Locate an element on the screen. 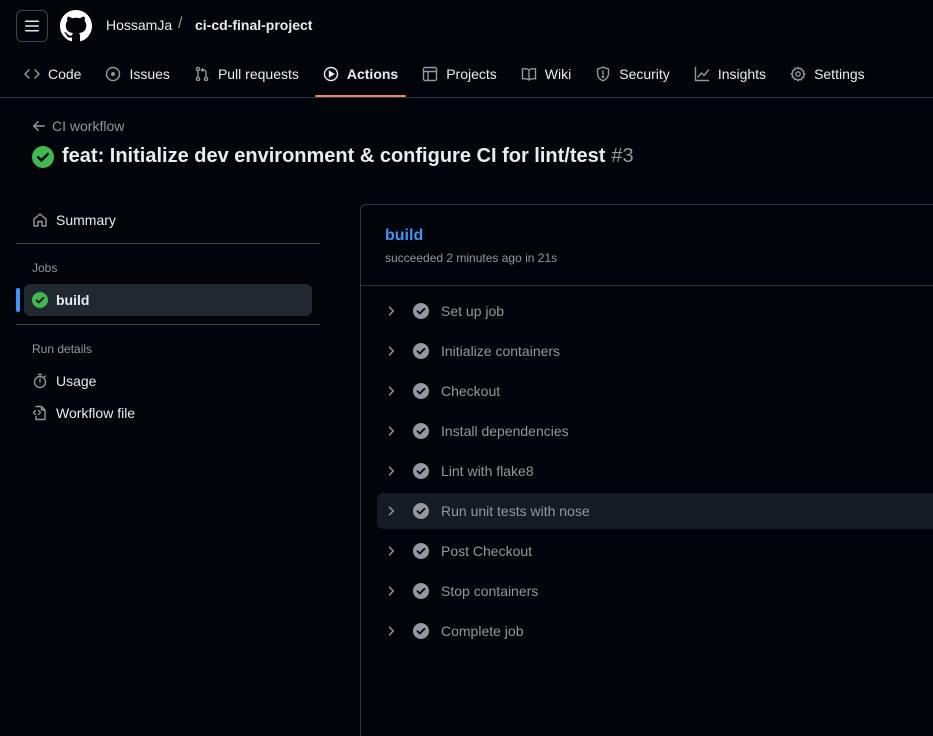  tab-label: Security is located at coordinates (644, 74).